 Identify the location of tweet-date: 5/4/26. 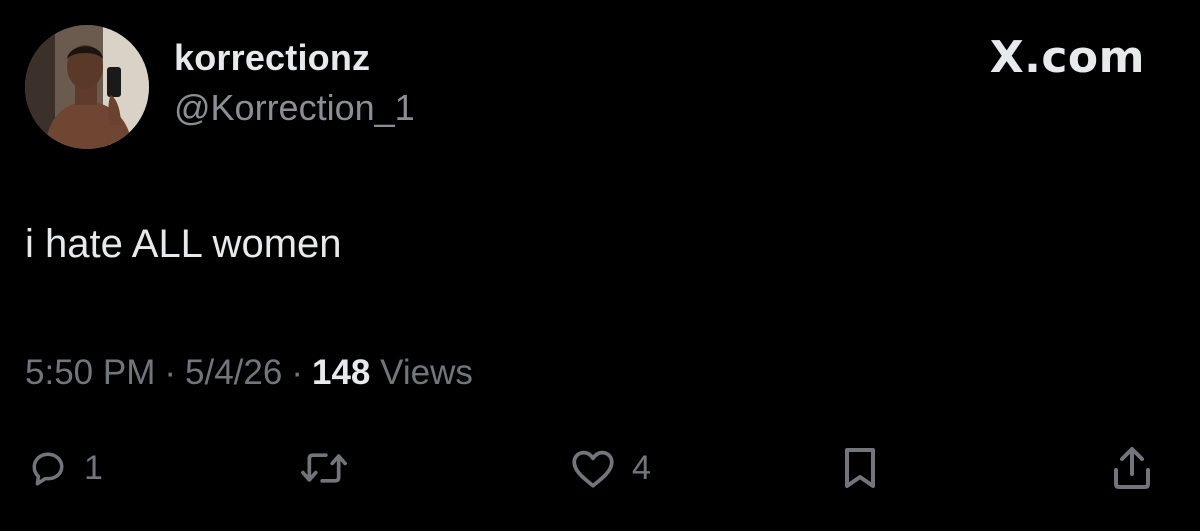
(233, 372).